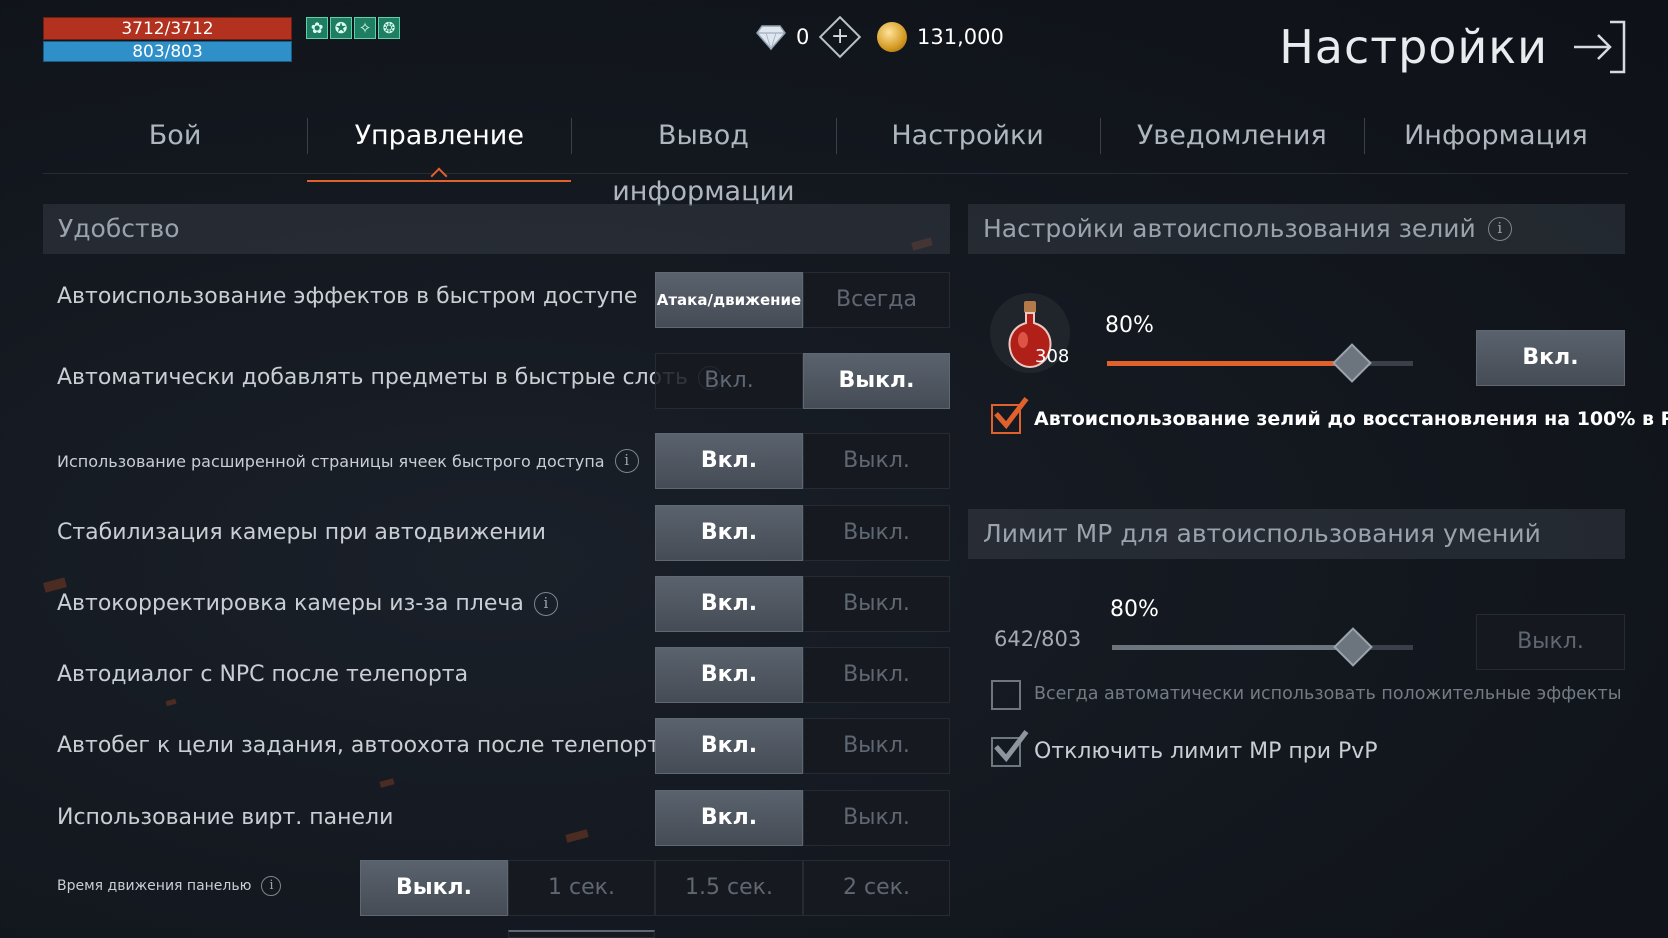 Image resolution: width=1668 pixels, height=938 pixels. I want to click on potion-settings-header: Настройки автоиспользования зелий i, so click(1296, 229).